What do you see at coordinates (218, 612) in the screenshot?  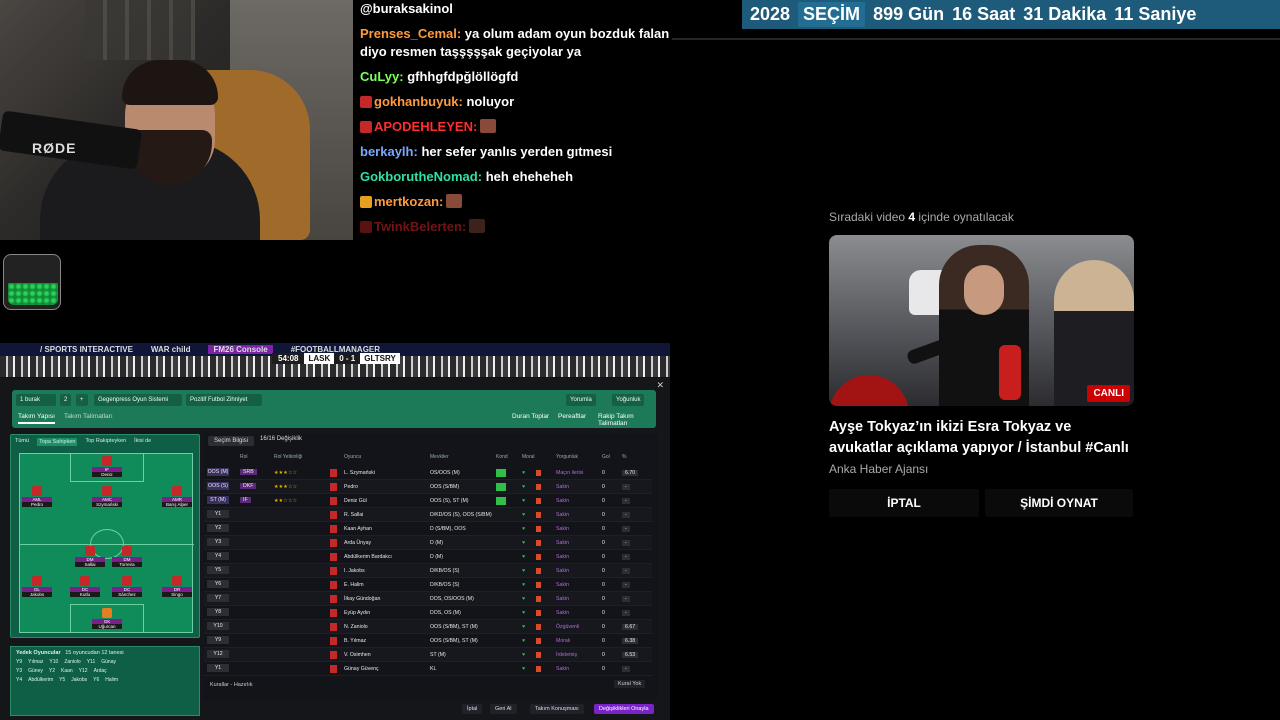 I see `position-cell: Y8` at bounding box center [218, 612].